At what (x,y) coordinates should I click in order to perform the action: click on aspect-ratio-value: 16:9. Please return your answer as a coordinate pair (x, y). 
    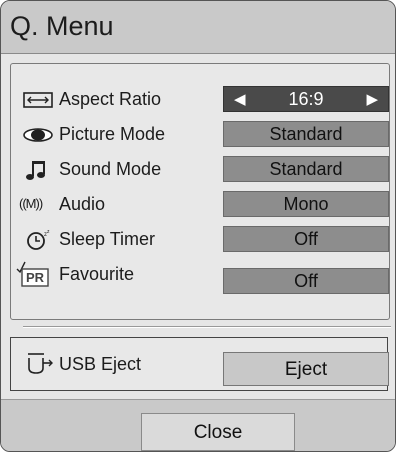
    Looking at the image, I should click on (306, 99).